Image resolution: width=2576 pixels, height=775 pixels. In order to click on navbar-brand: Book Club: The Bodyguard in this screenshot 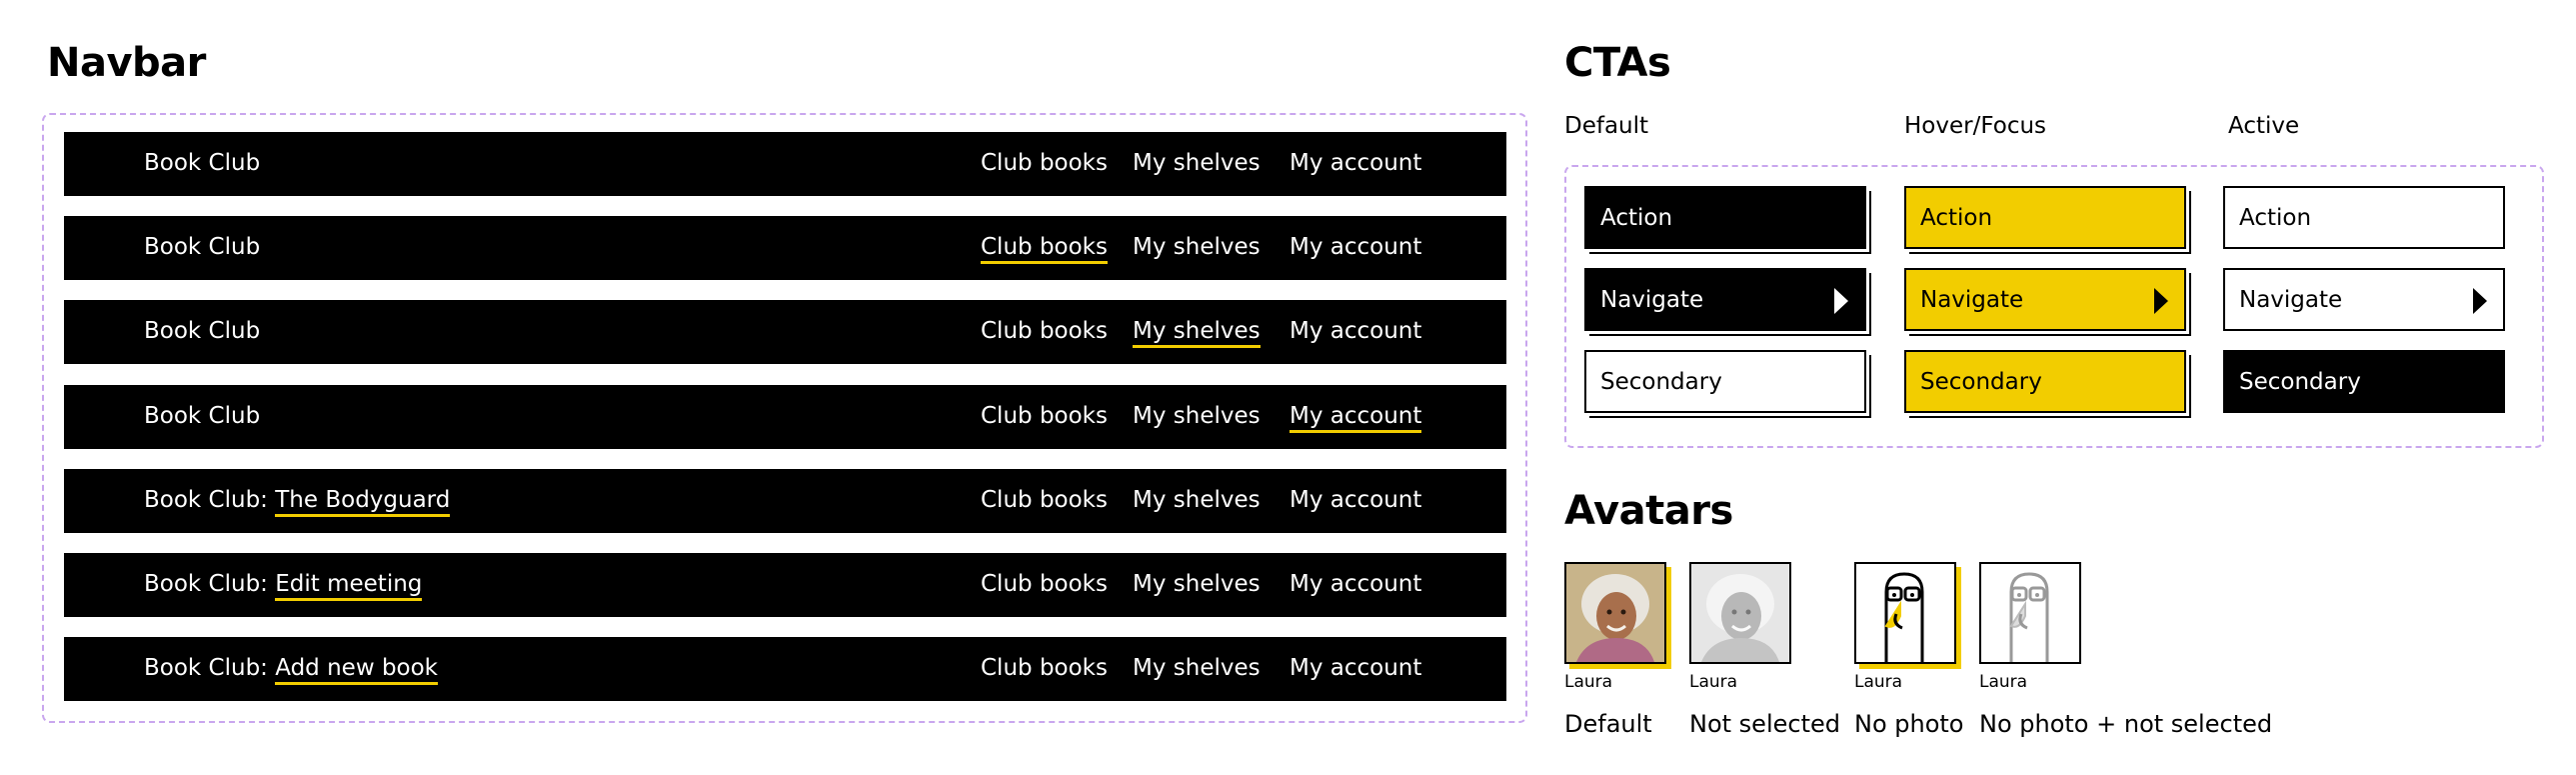, I will do `click(297, 502)`.